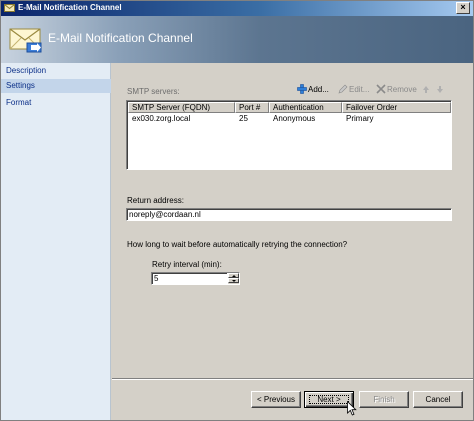 The image size is (474, 421). I want to click on envelope-icon, so click(9, 8).